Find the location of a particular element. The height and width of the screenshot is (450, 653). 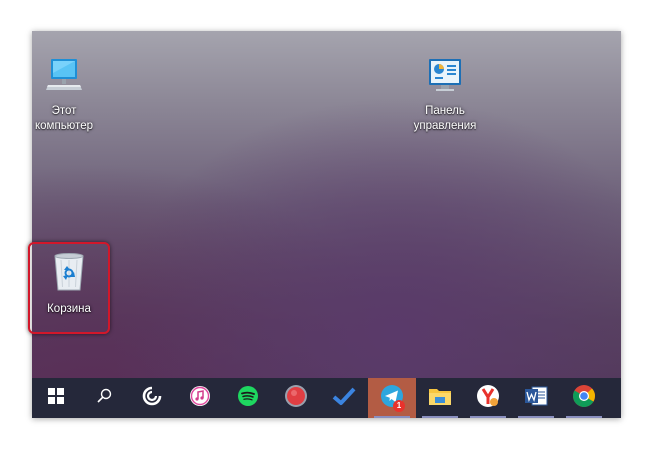

checkmark-icon is located at coordinates (344, 398).